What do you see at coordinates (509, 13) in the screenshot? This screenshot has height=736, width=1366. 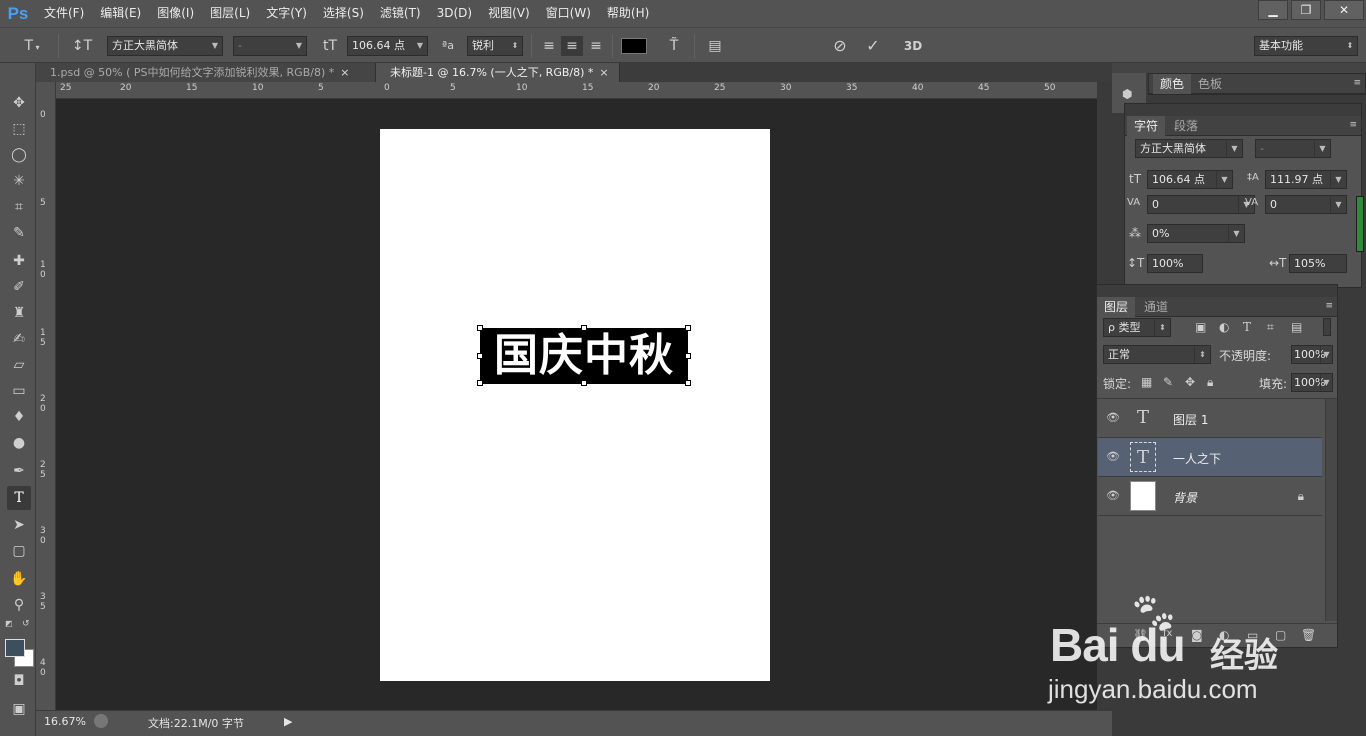 I see `menu-view: 视图(V)` at bounding box center [509, 13].